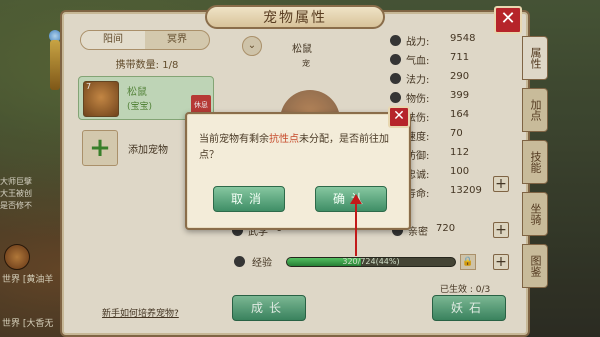 The image size is (600, 337). What do you see at coordinates (297, 148) in the screenshot?
I see `dialog-message: 当前宠物有剩余抗性点未分配，是否前往加点？` at bounding box center [297, 148].